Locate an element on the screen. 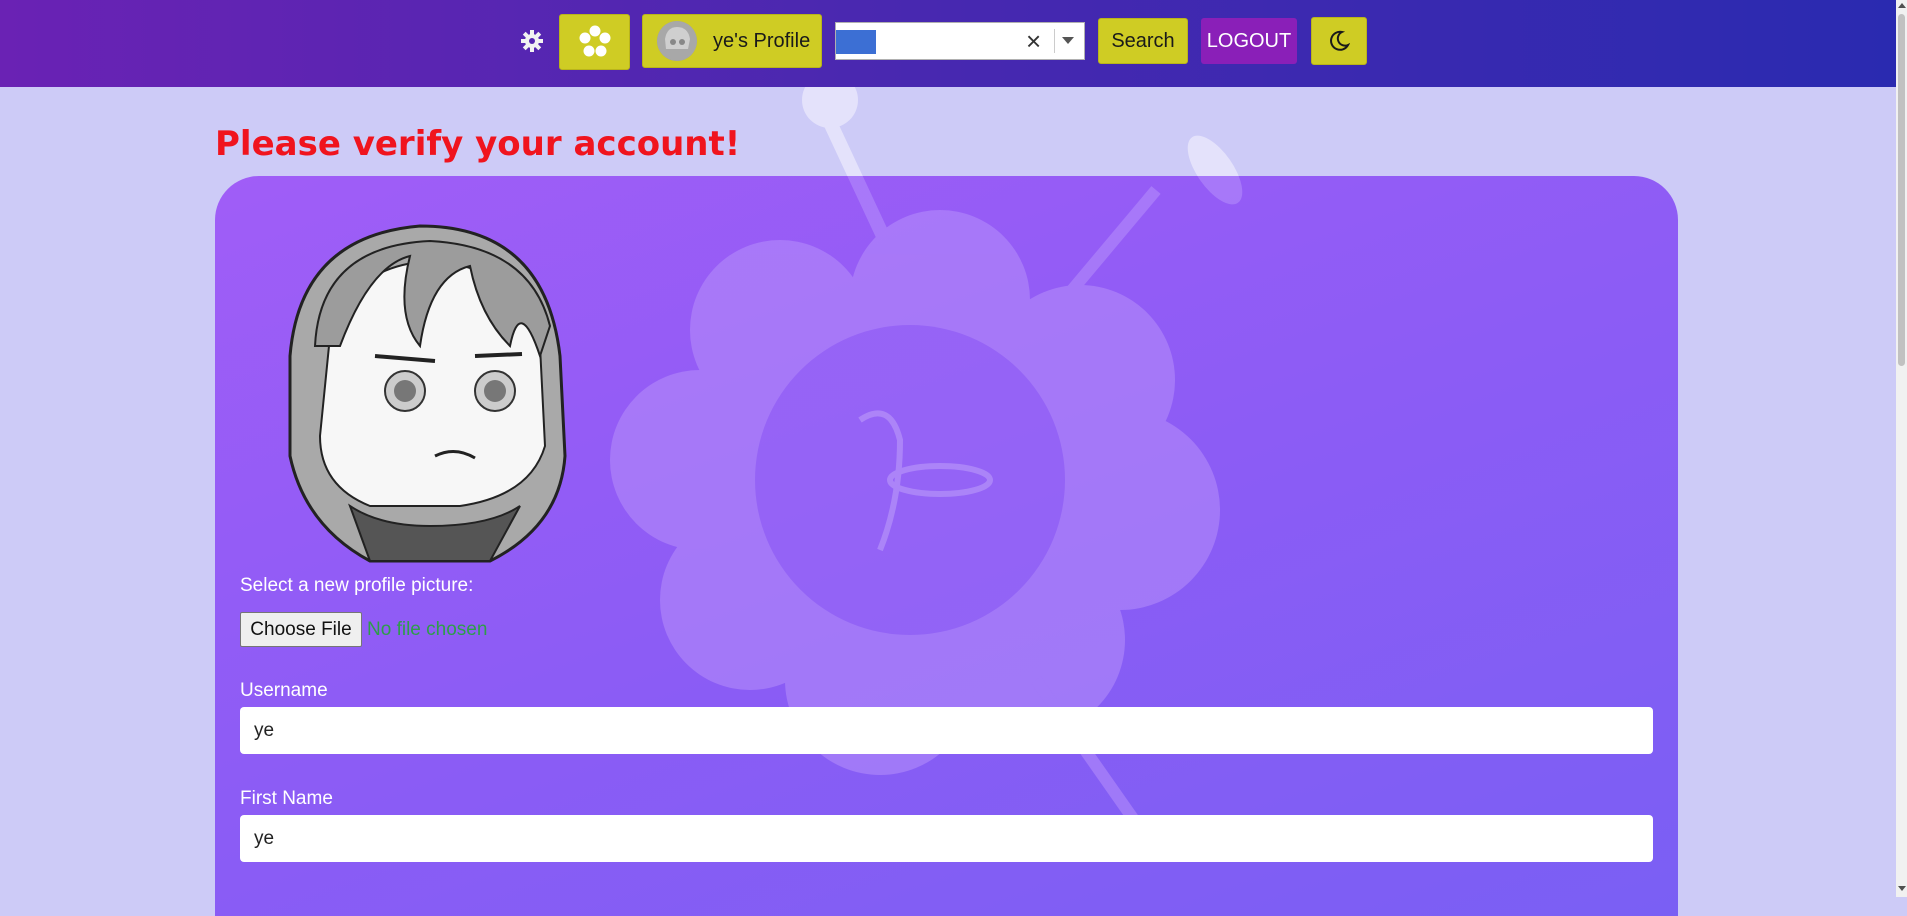  scroll-up-icon is located at coordinates (1902, 5).